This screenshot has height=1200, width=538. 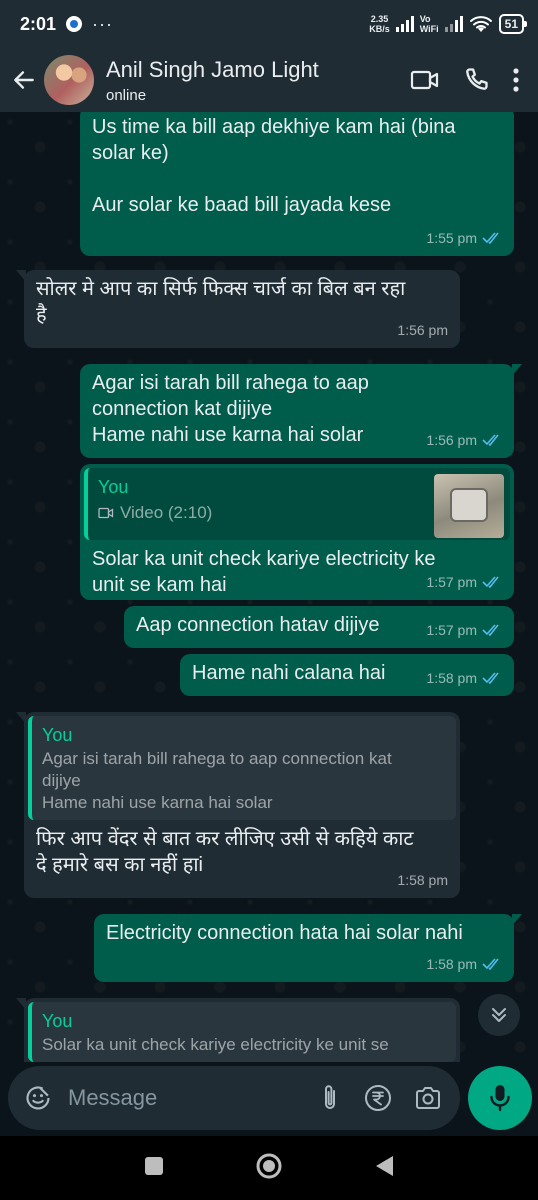 I want to click on message-input-container: Message, so click(x=234, y=1098).